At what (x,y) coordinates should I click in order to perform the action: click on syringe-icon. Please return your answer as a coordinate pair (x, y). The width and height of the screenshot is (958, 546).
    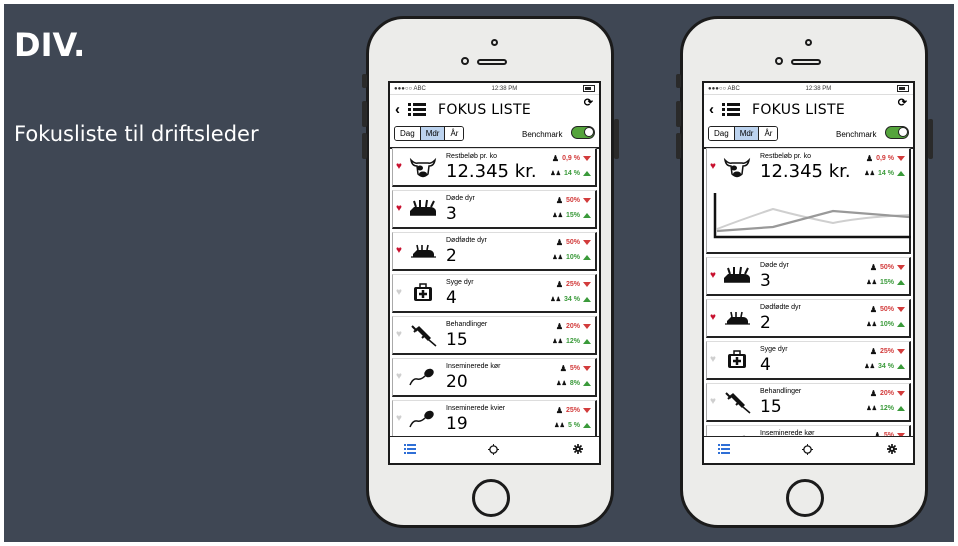
    Looking at the image, I should click on (737, 402).